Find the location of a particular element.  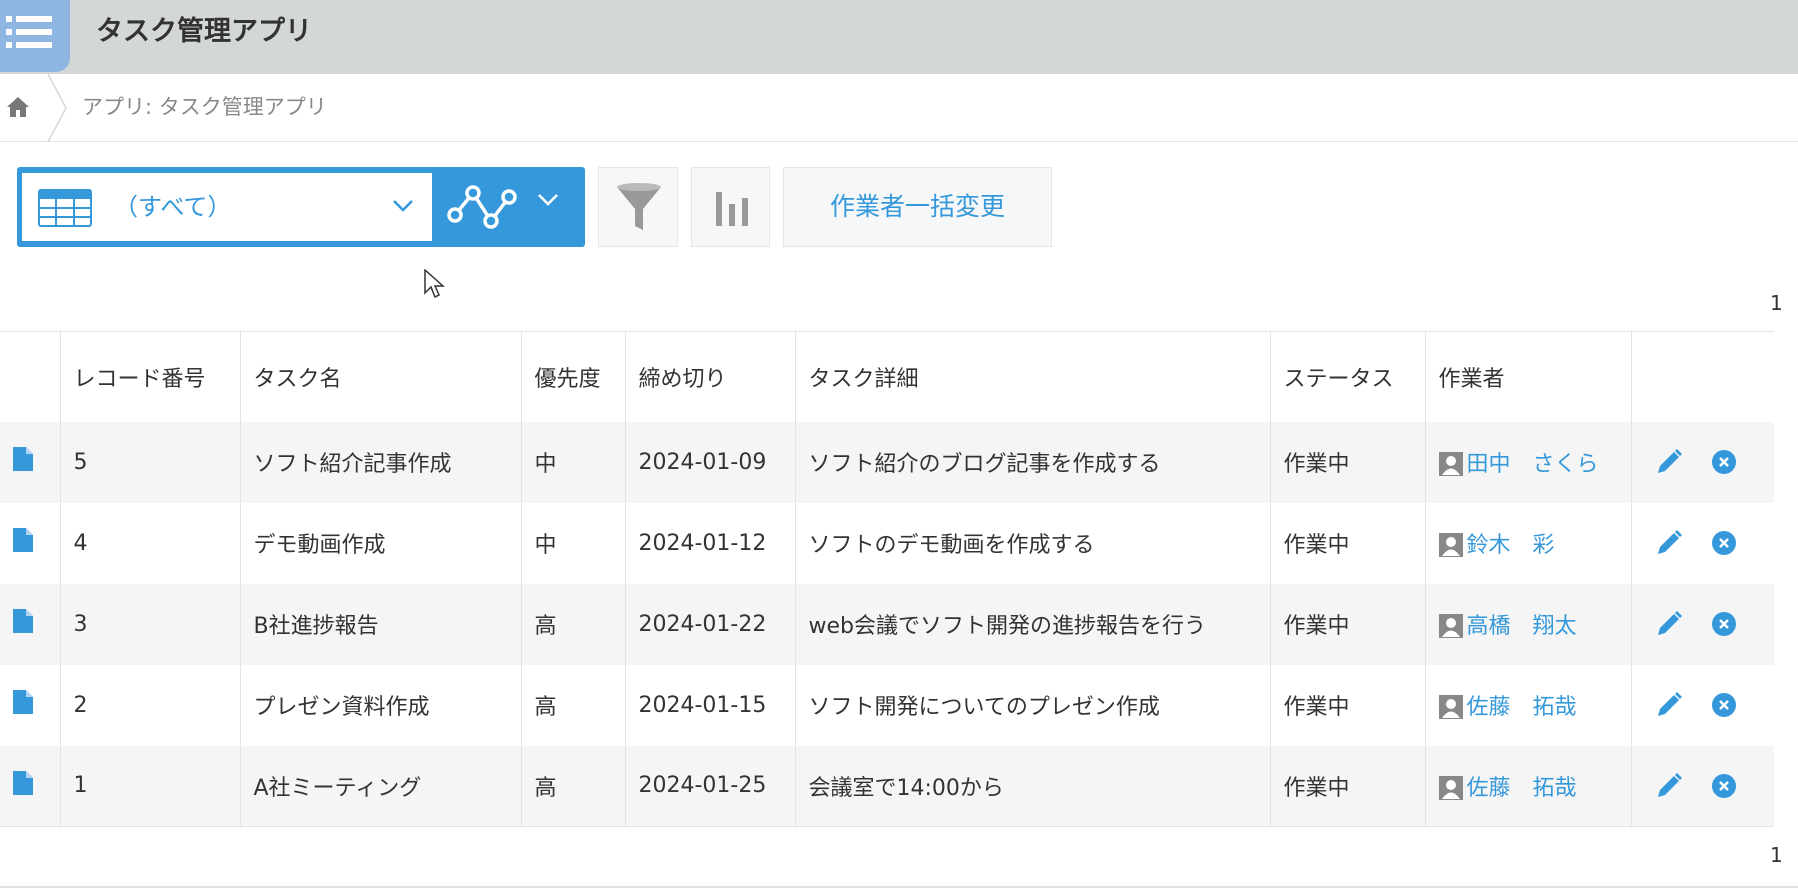

view-selector: （すべて） is located at coordinates (301, 207).